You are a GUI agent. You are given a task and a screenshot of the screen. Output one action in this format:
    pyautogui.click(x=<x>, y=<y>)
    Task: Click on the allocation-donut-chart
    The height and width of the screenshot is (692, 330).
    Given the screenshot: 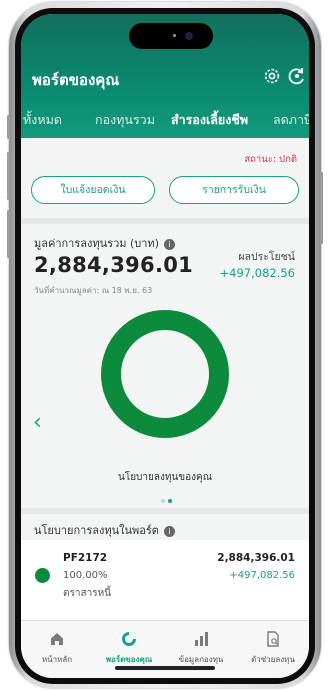 What is the action you would take?
    pyautogui.click(x=165, y=374)
    